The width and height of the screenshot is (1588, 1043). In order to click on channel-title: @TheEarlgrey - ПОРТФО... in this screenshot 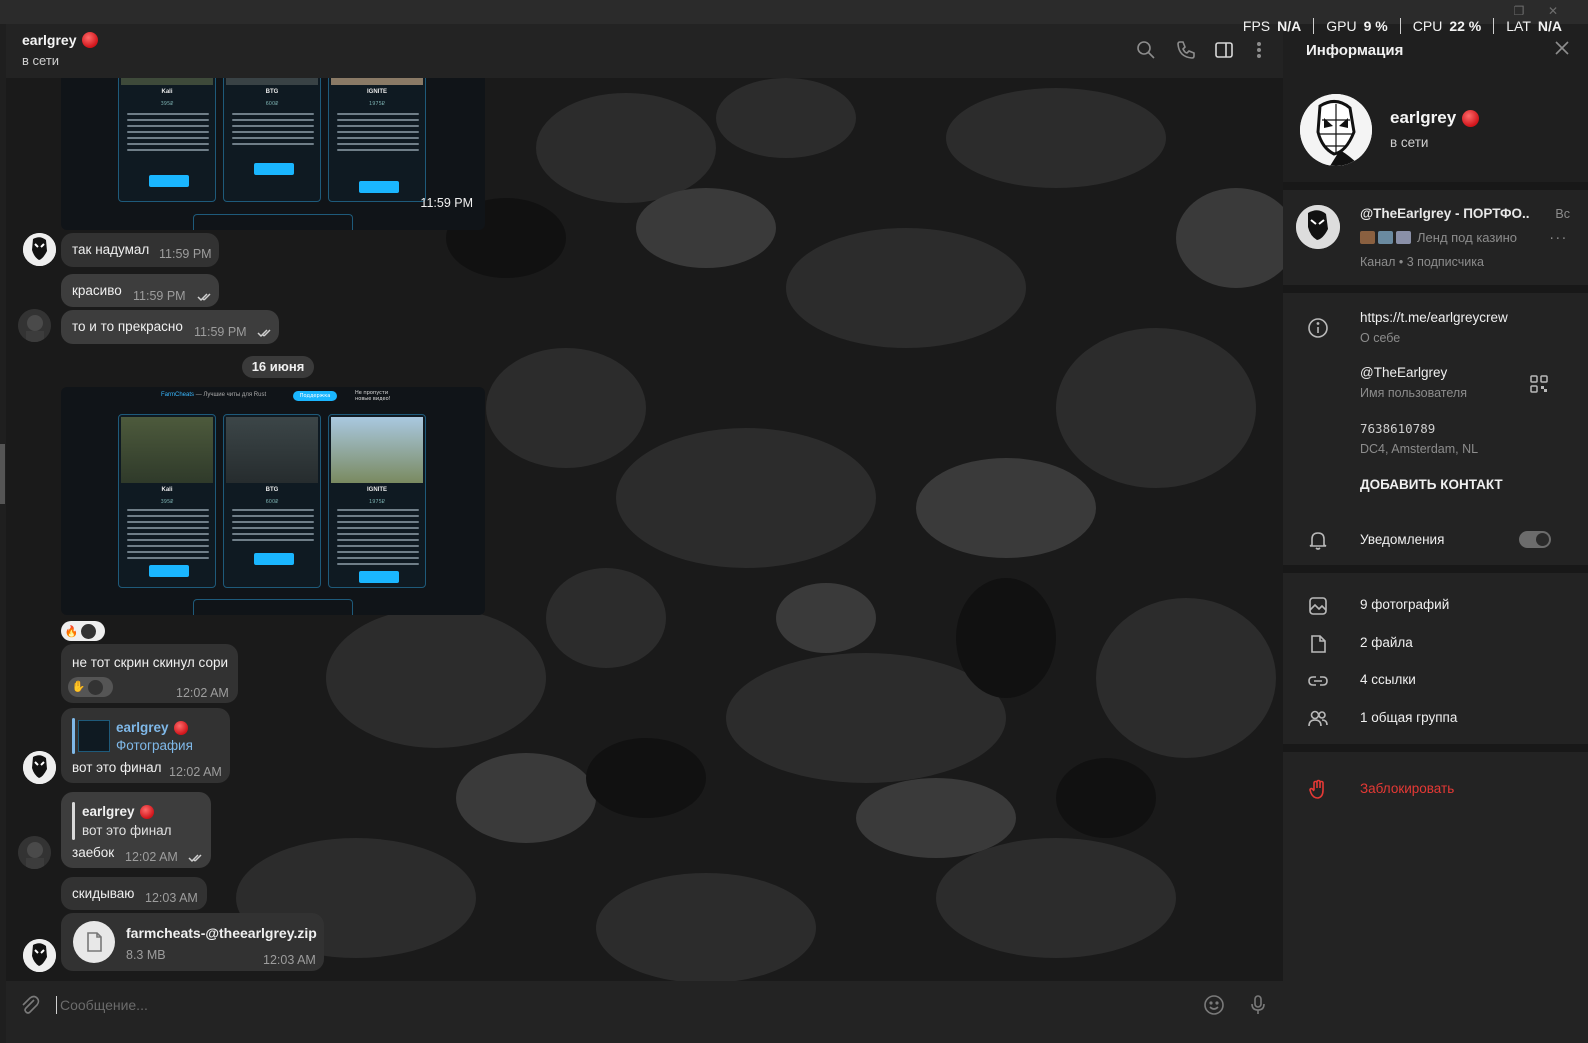, I will do `click(1445, 213)`.